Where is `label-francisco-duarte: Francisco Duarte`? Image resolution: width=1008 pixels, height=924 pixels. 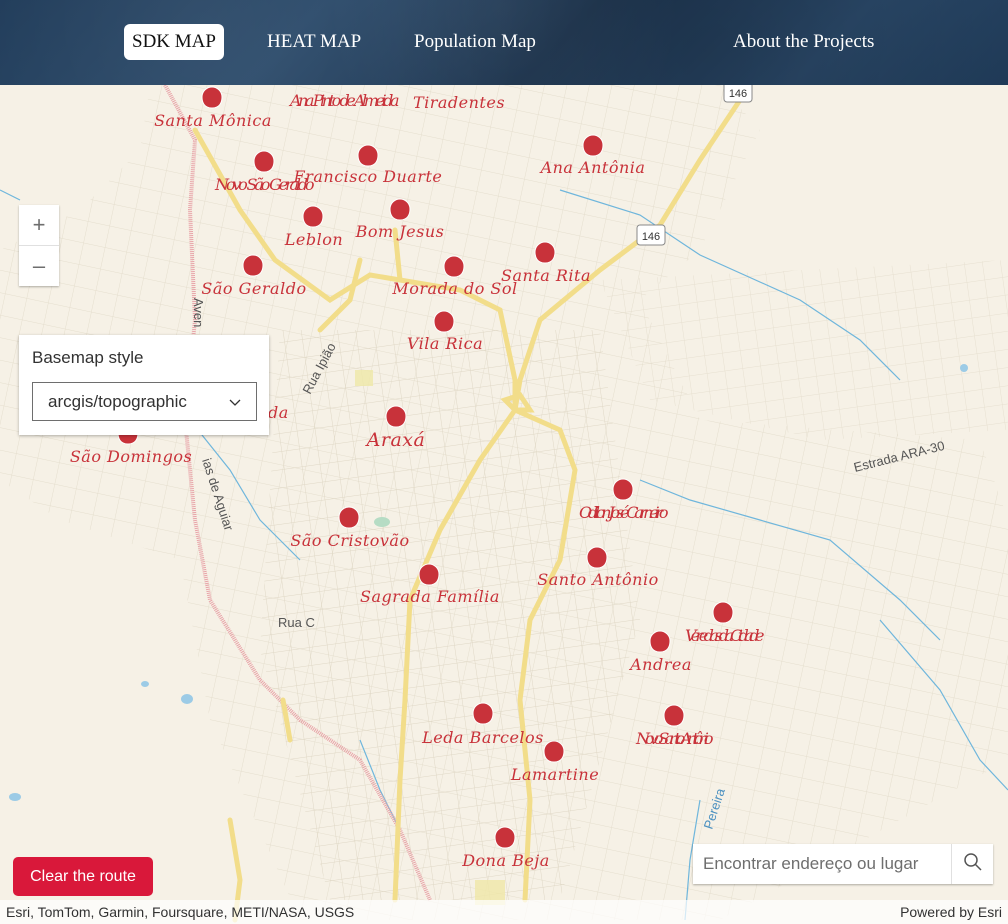 label-francisco-duarte: Francisco Duarte is located at coordinates (368, 176).